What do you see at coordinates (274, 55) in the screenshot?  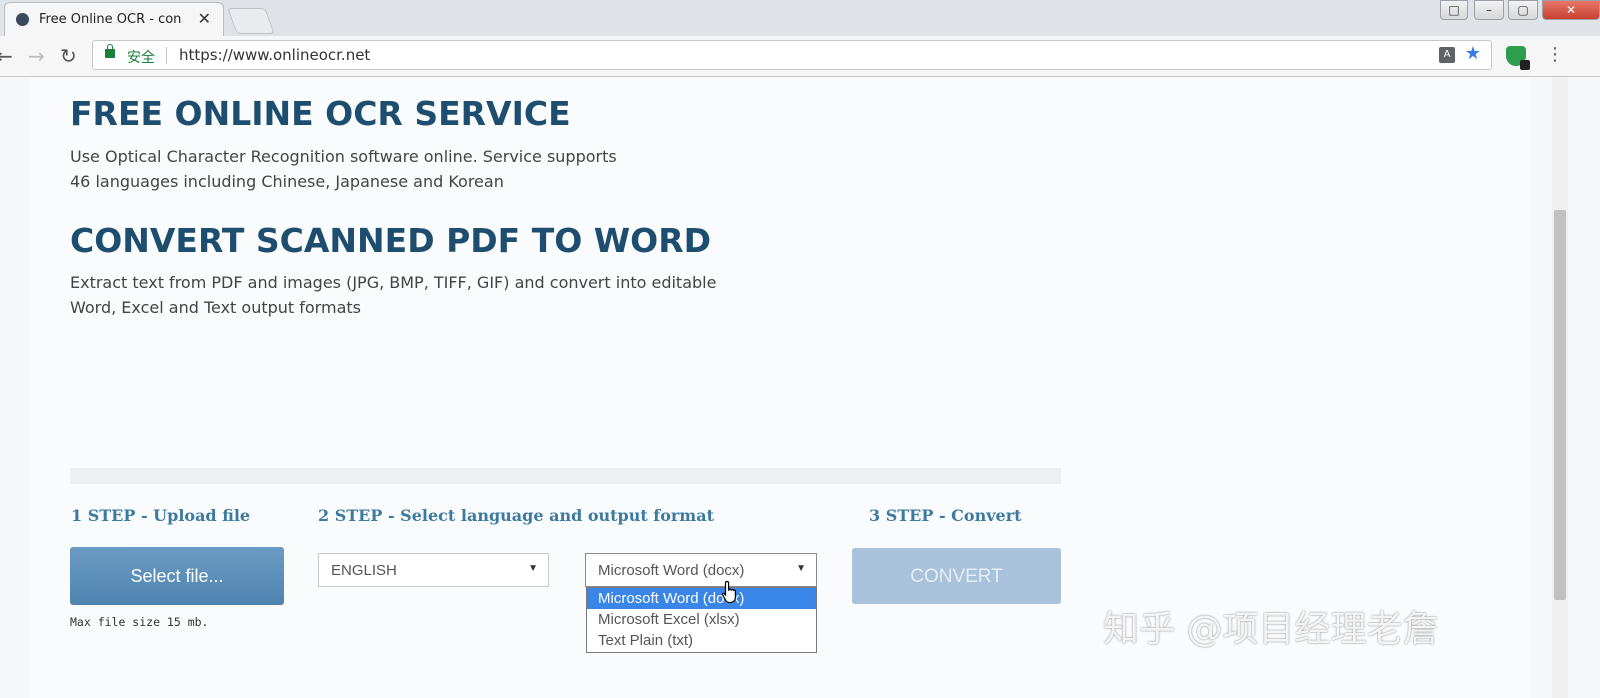 I see `url-text: https://www.onlineocr.net` at bounding box center [274, 55].